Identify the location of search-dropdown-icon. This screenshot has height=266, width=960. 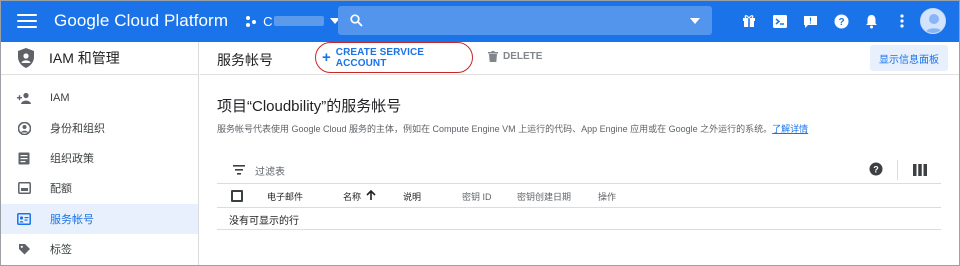
(695, 21).